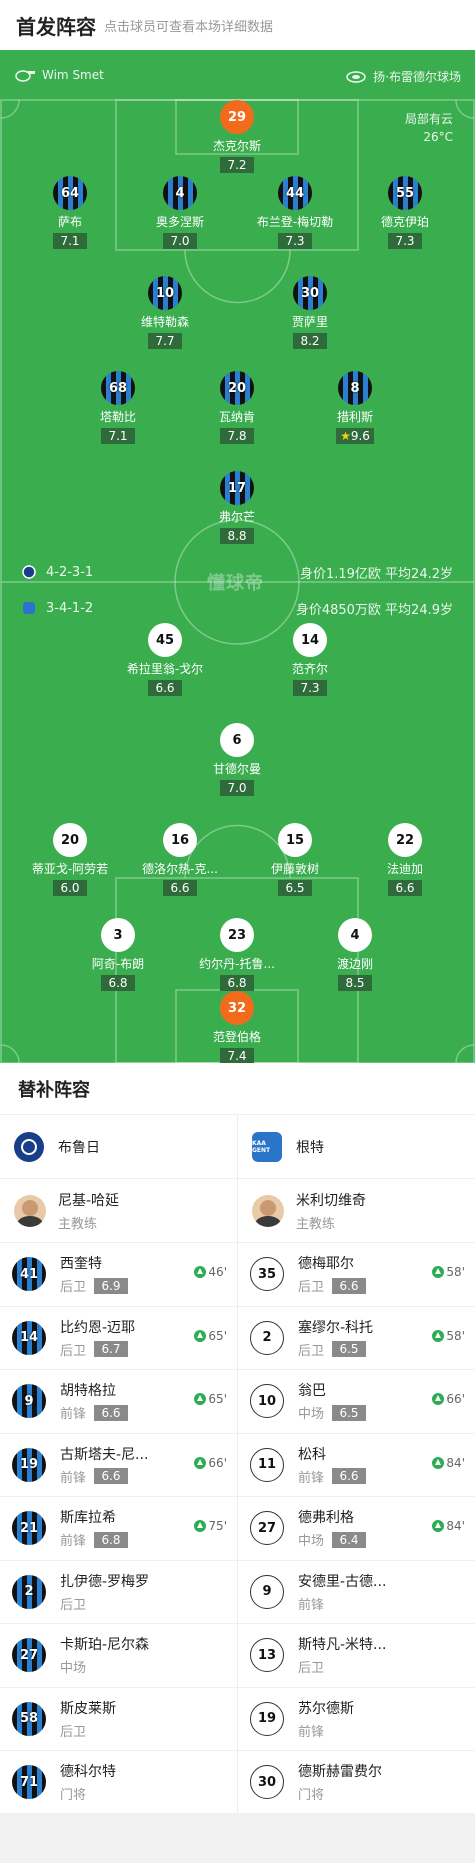 The image size is (475, 1863). I want to click on away-player: 32 范登伯格 7.4, so click(237, 1027).